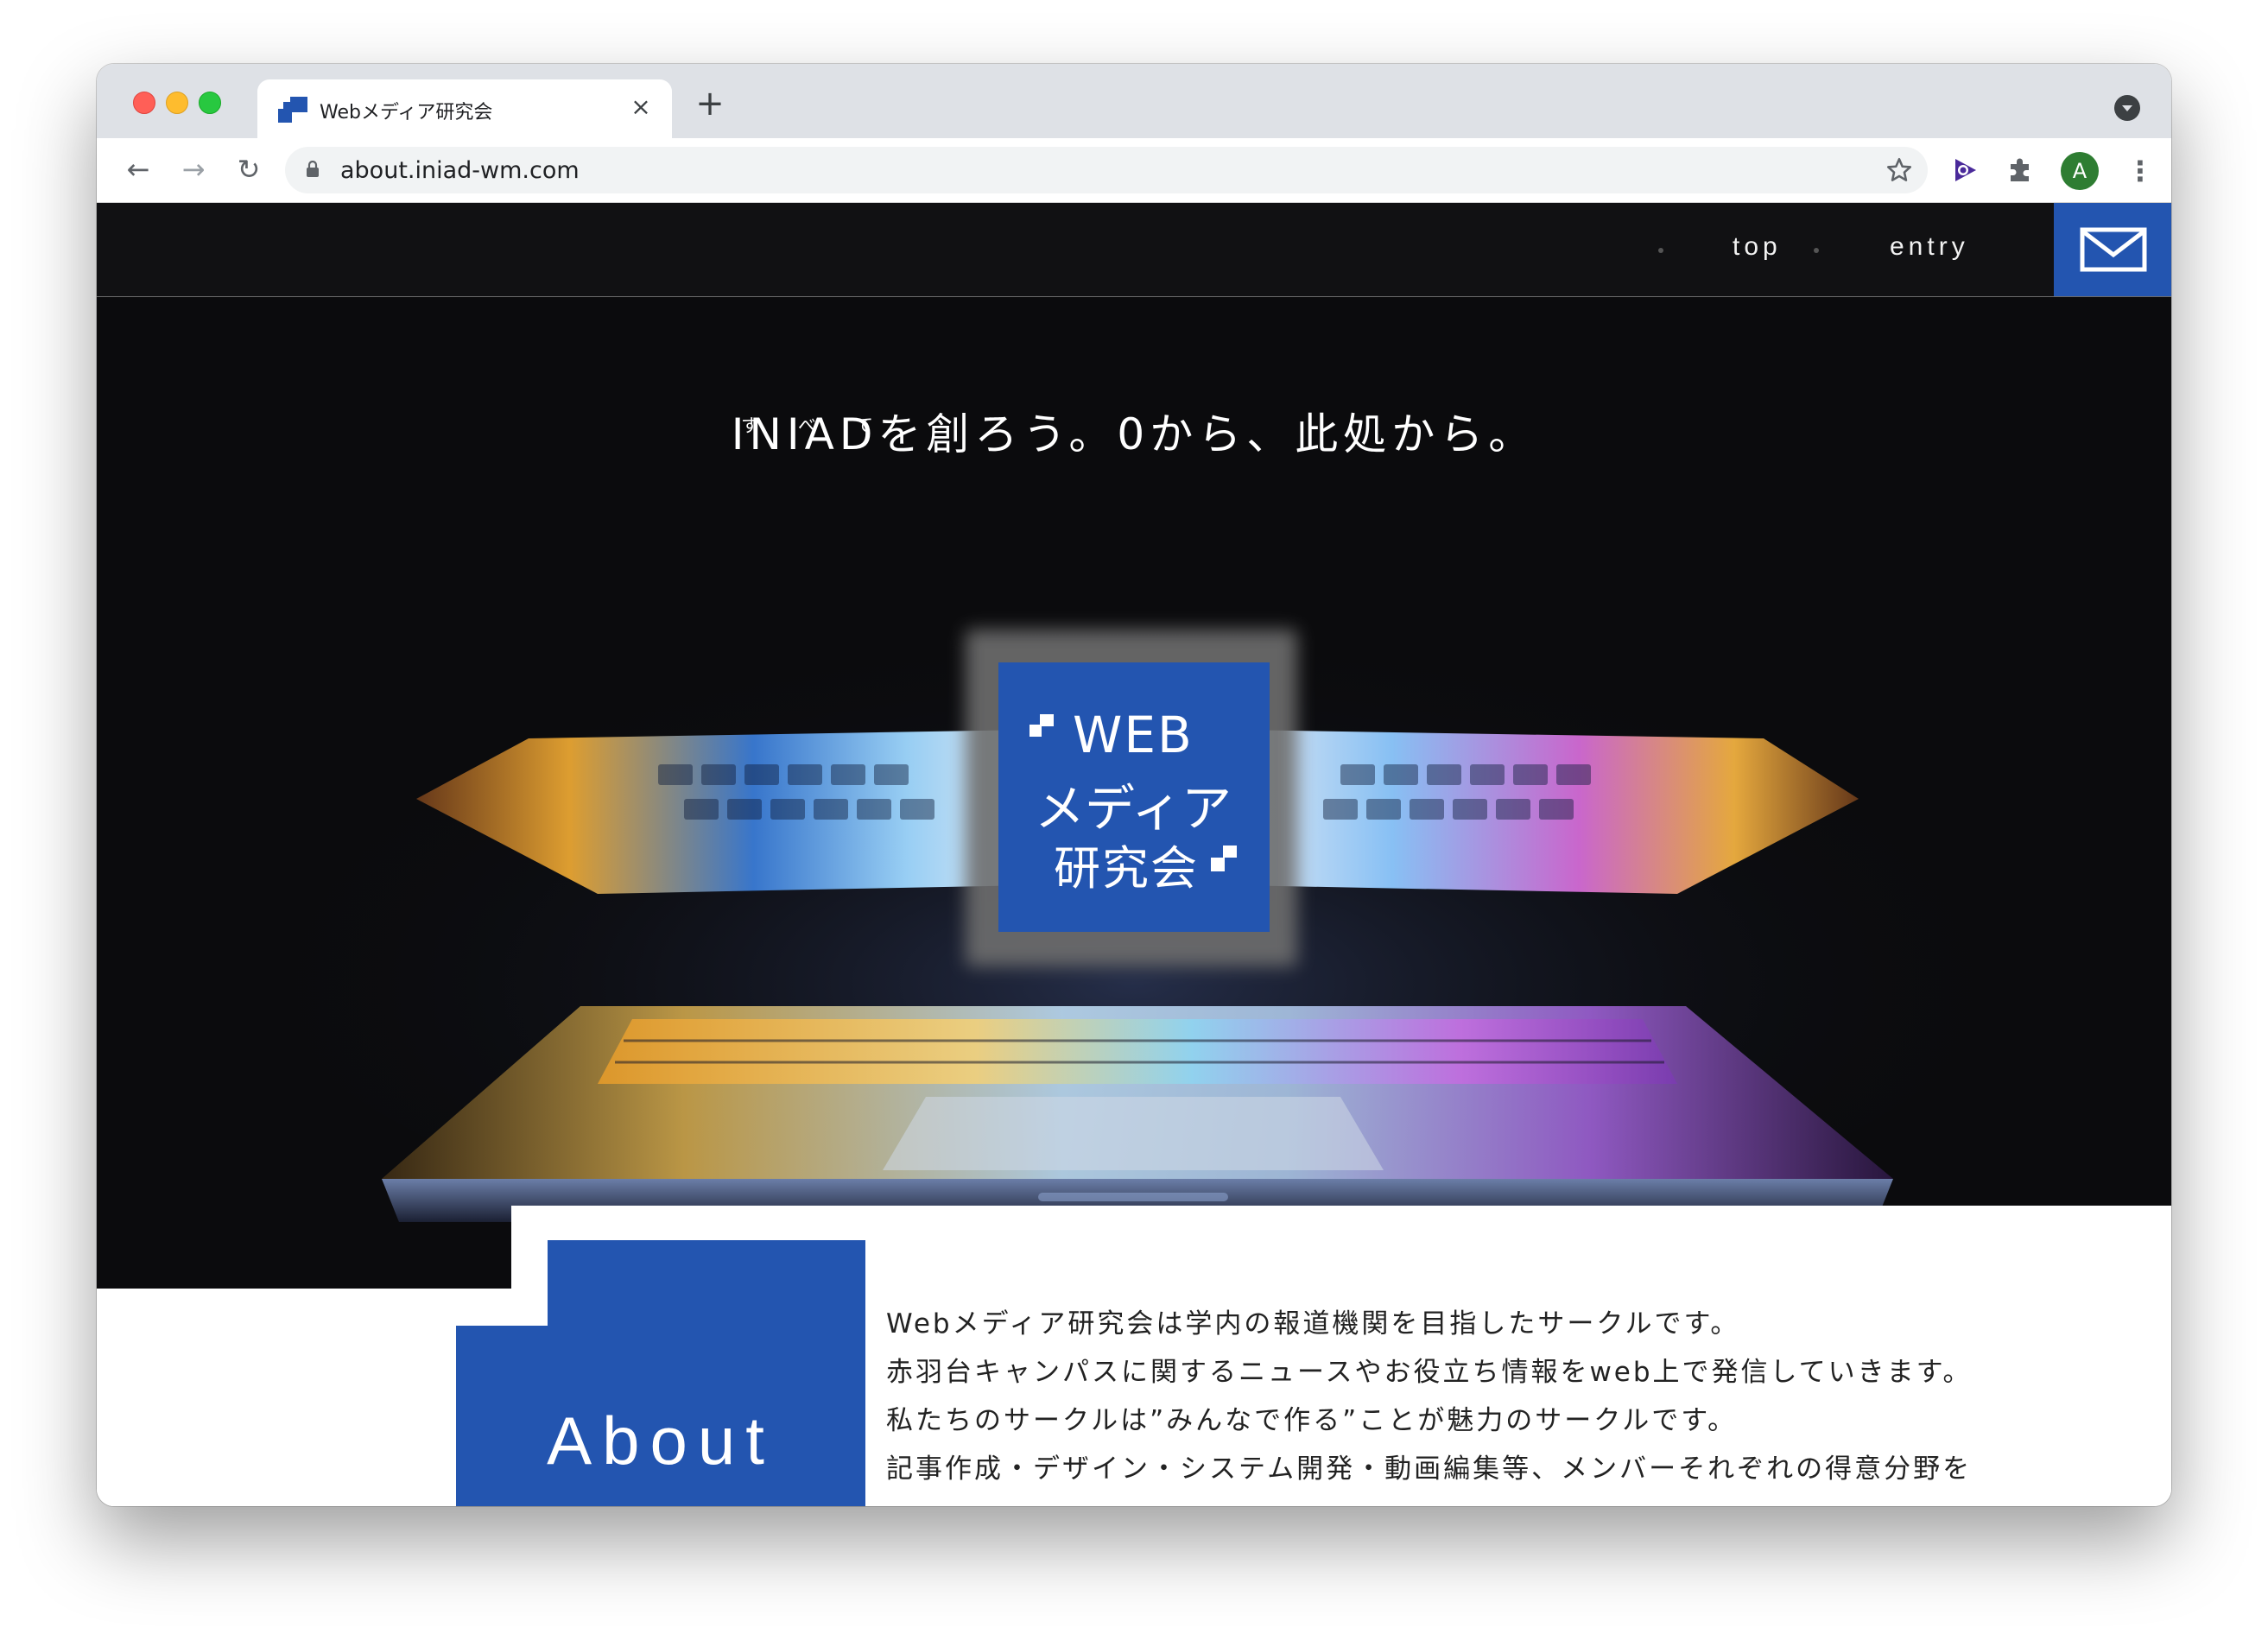 This screenshot has height=1634, width=2268. Describe the element at coordinates (661, 1441) in the screenshot. I see `about-heading: About` at that location.